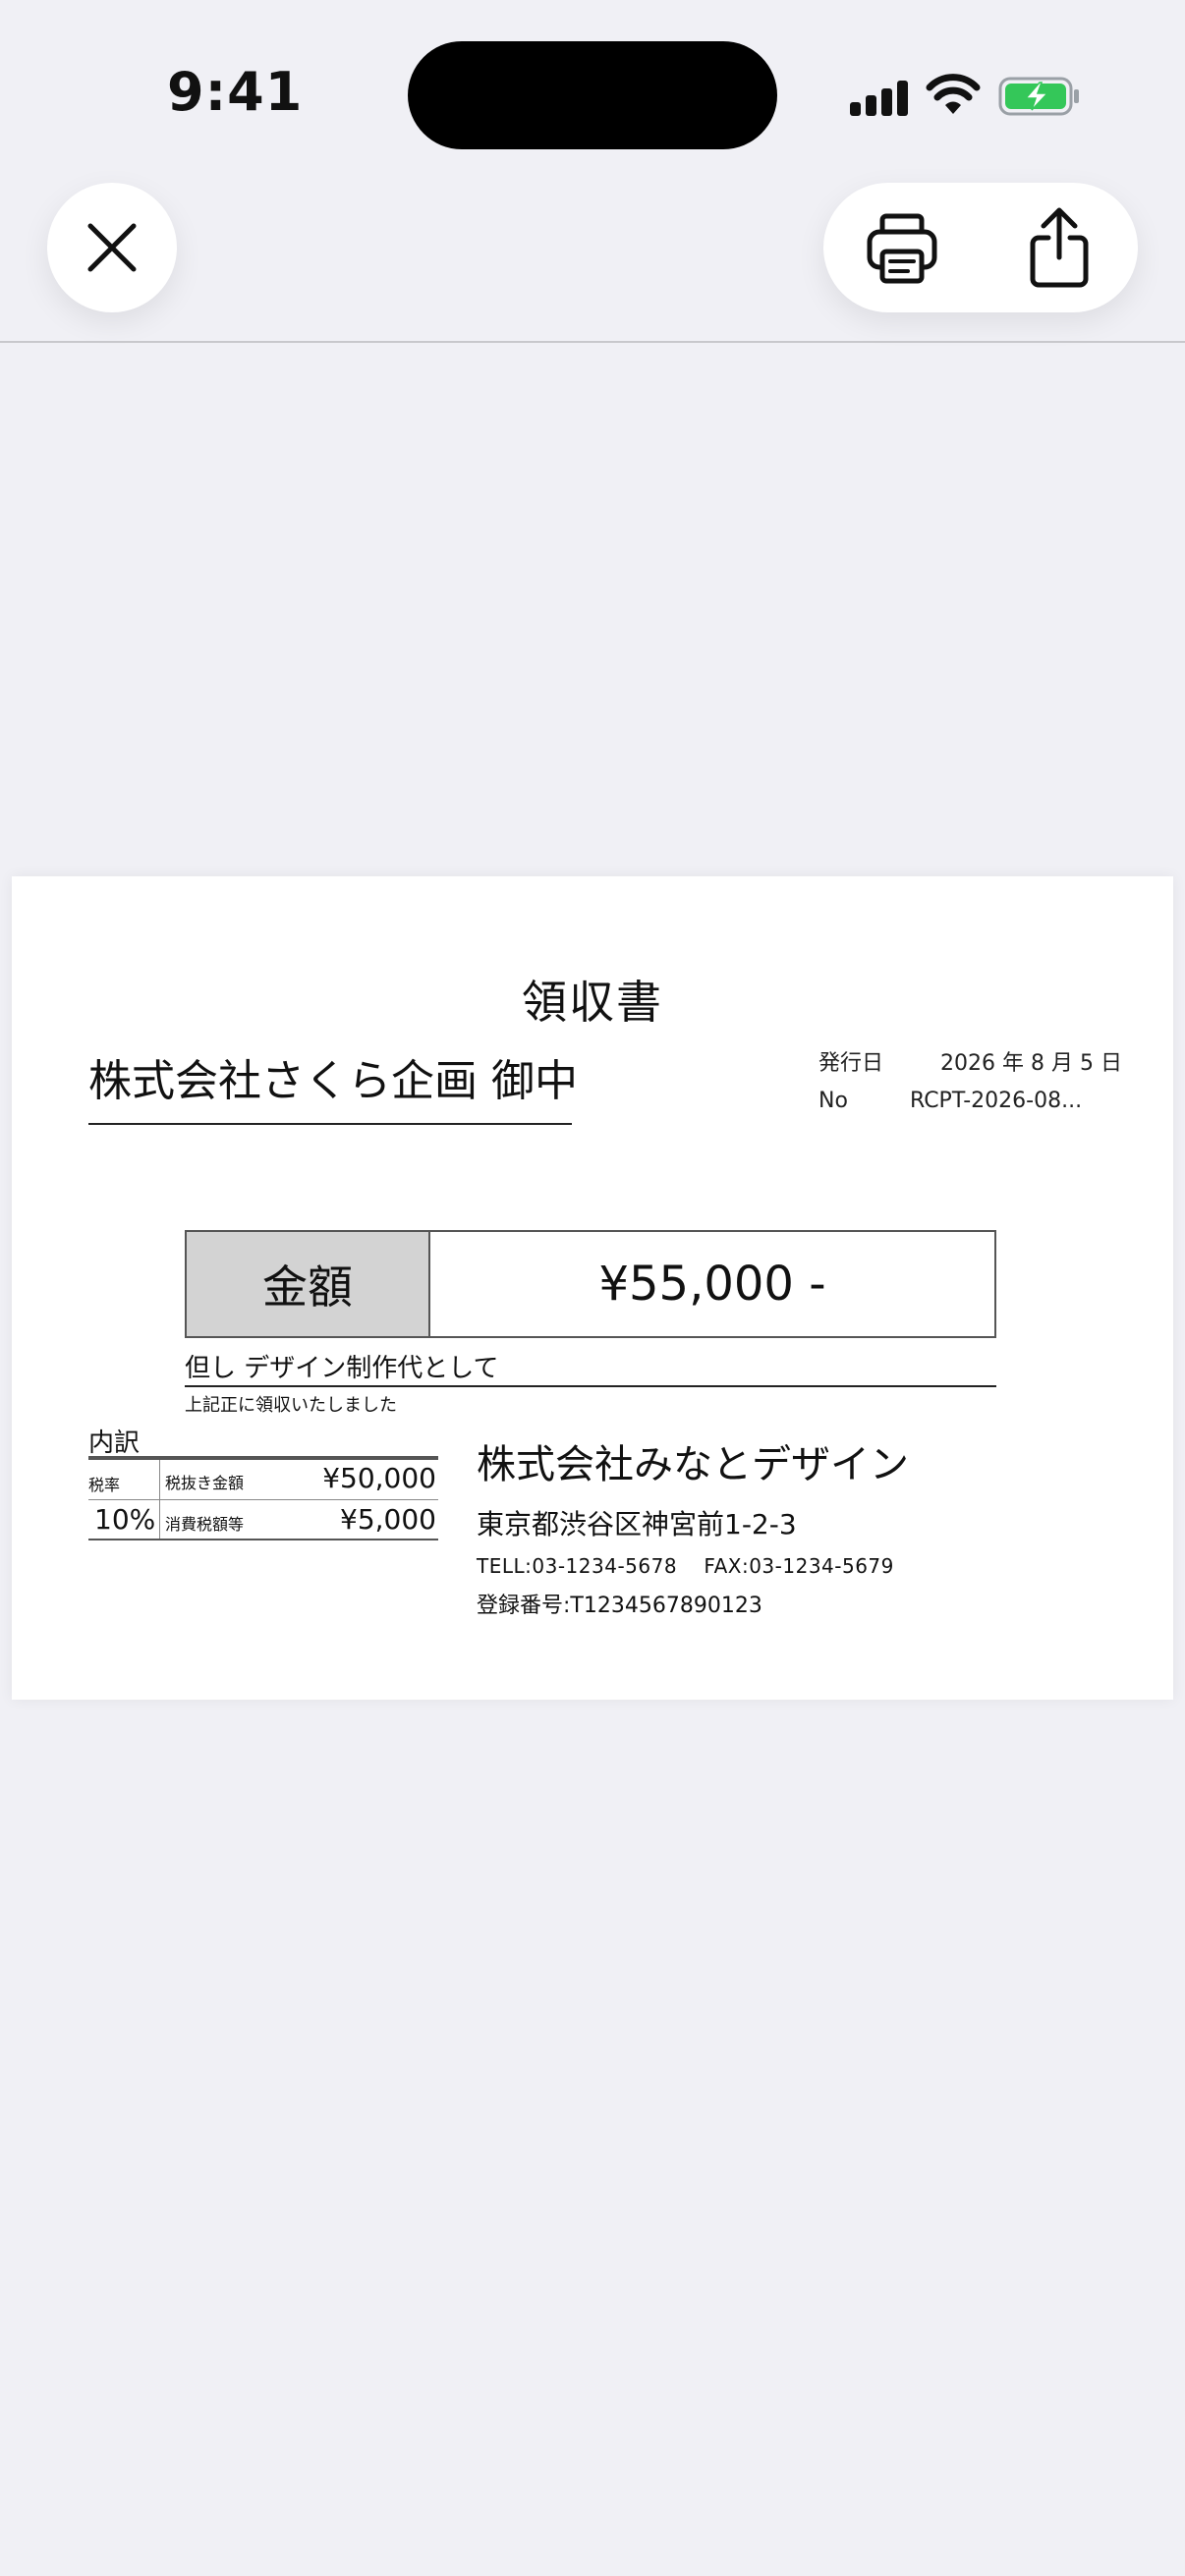 This screenshot has width=1185, height=2576. What do you see at coordinates (263, 1499) in the screenshot?
I see `breakdown-mid-rule` at bounding box center [263, 1499].